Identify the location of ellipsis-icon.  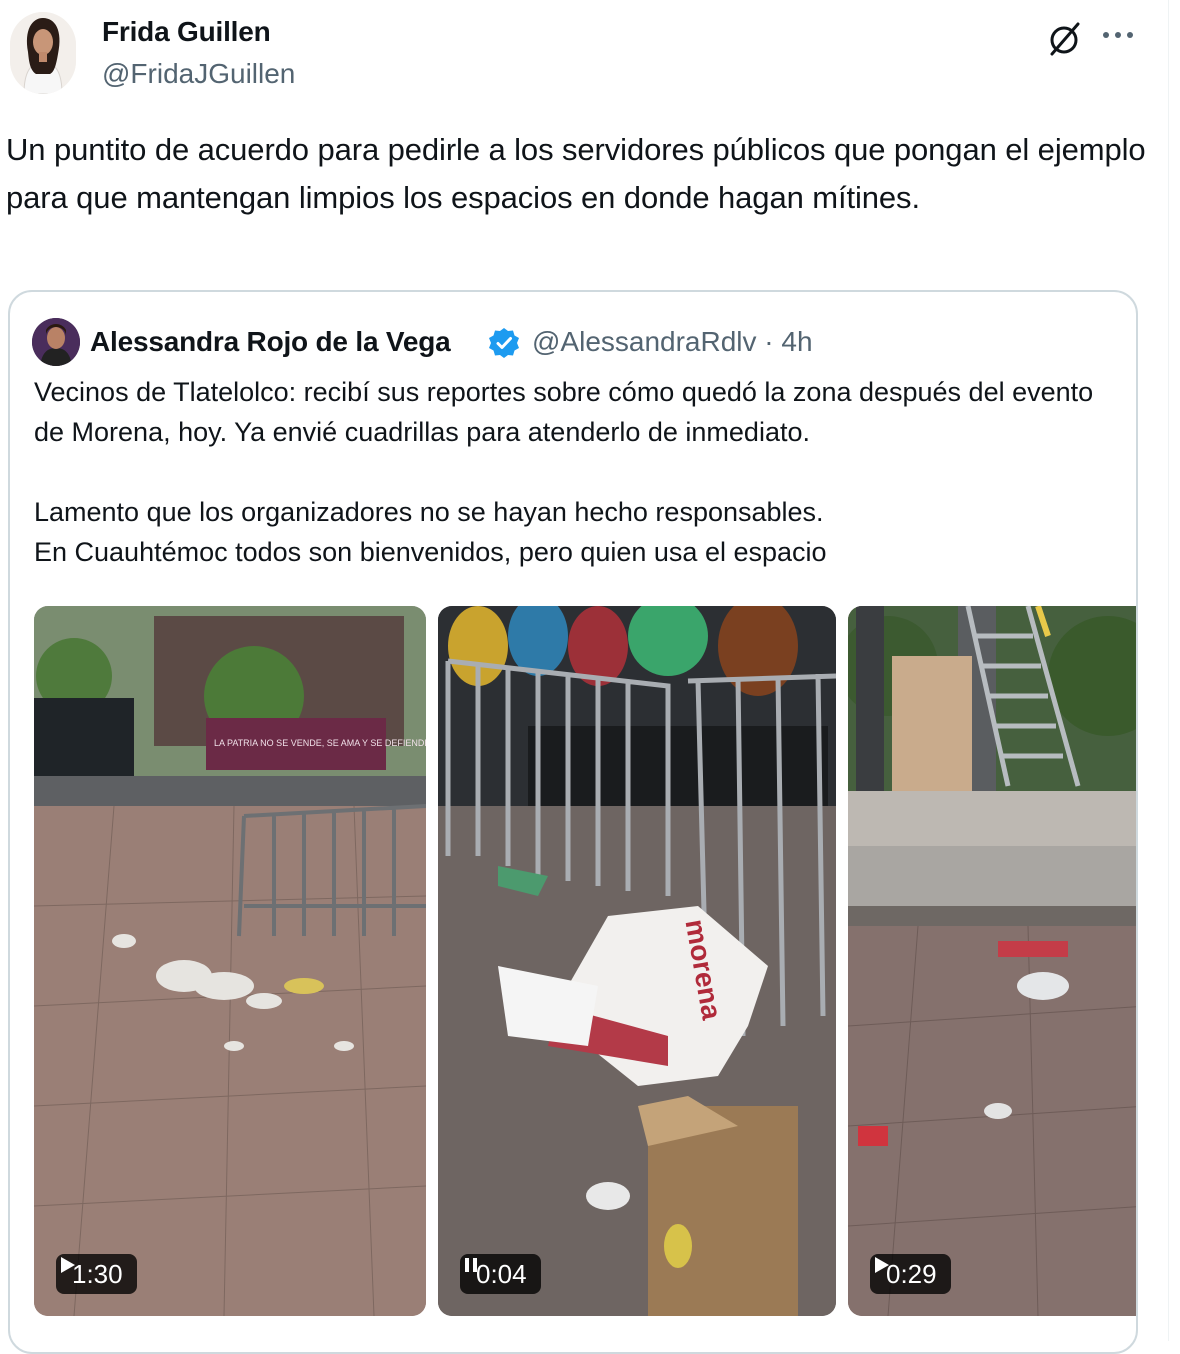
(1120, 35).